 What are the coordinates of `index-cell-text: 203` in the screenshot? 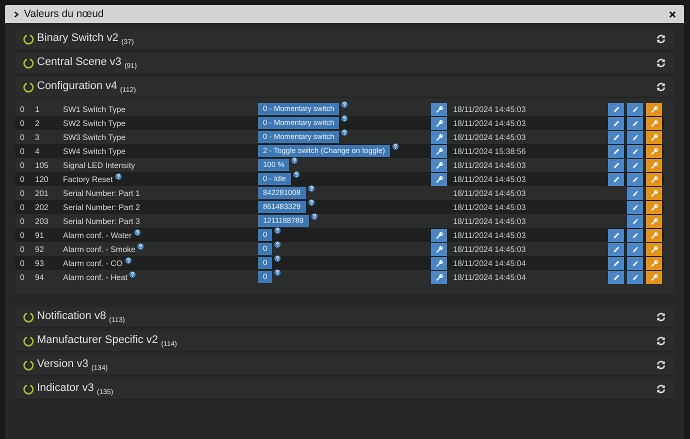 It's located at (42, 221).